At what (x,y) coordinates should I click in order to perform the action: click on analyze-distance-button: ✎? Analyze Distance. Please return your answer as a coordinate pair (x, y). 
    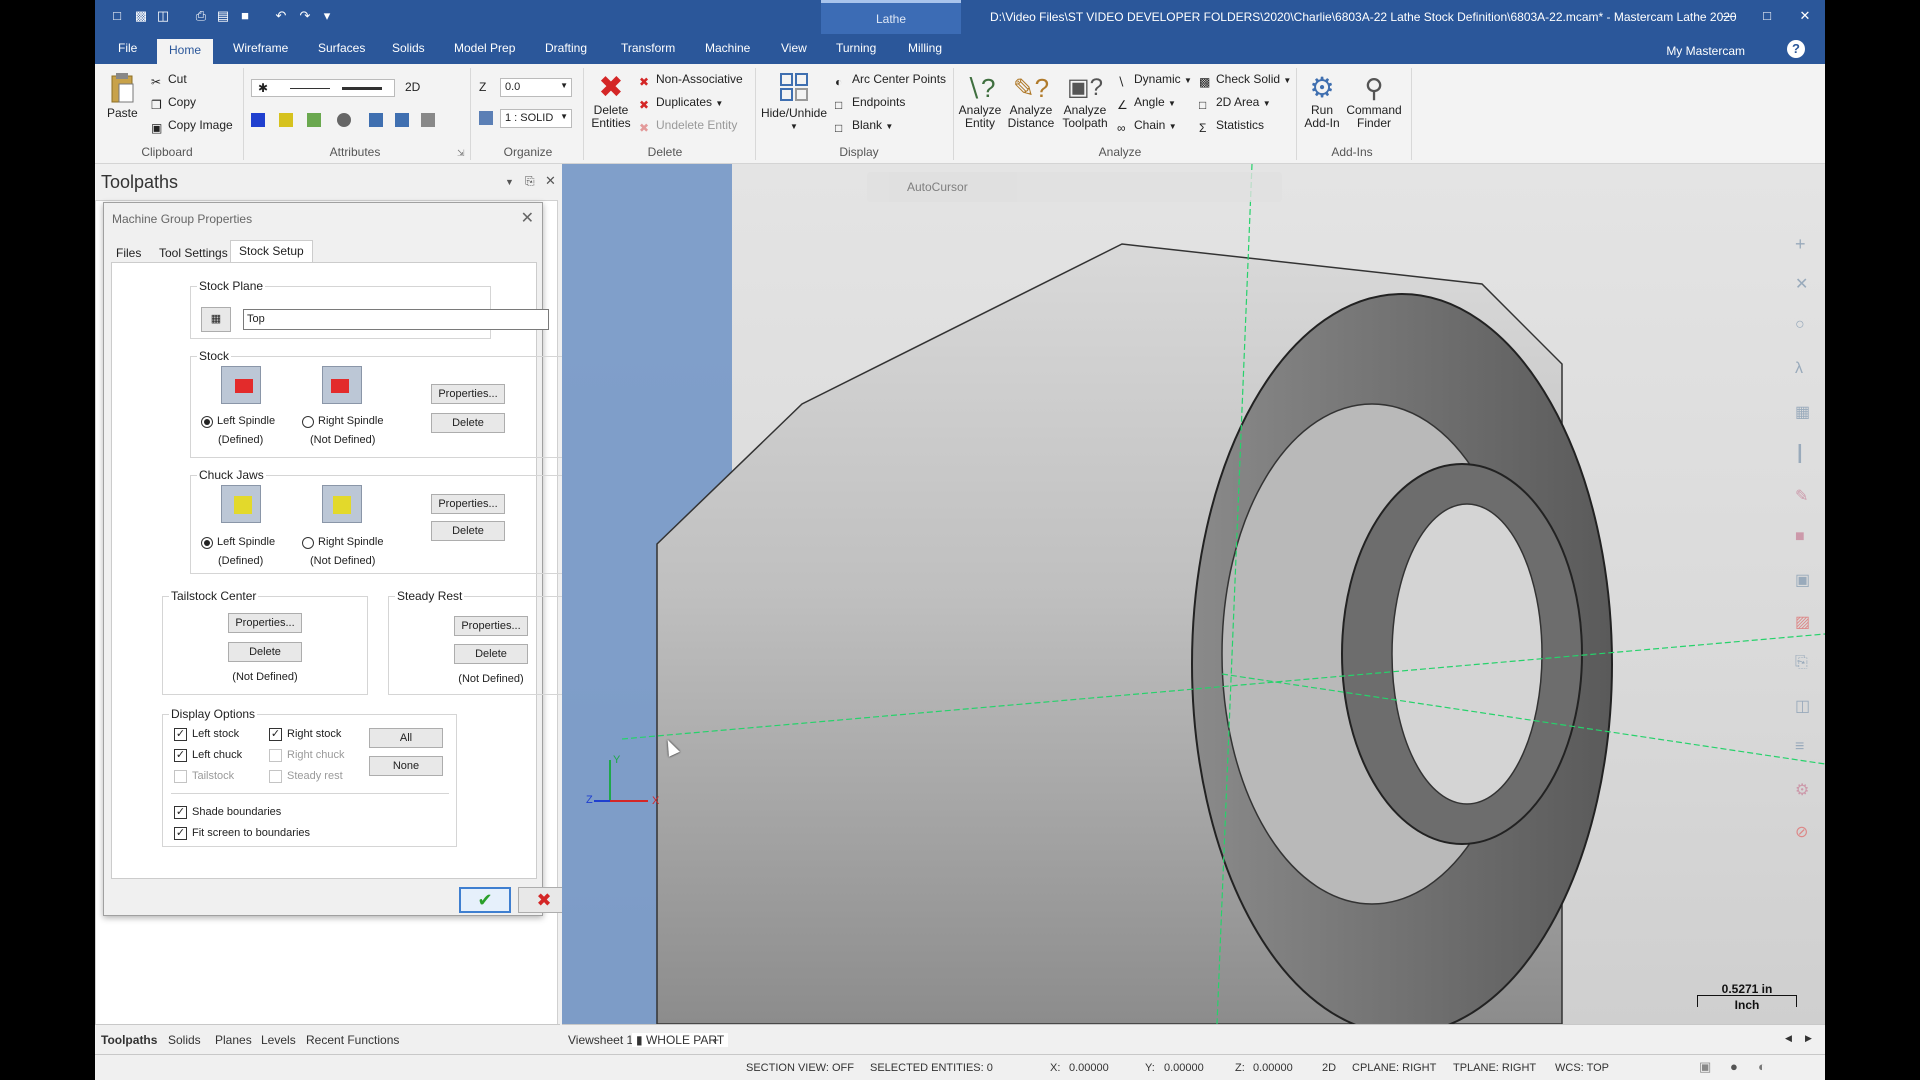
    Looking at the image, I should click on (1031, 101).